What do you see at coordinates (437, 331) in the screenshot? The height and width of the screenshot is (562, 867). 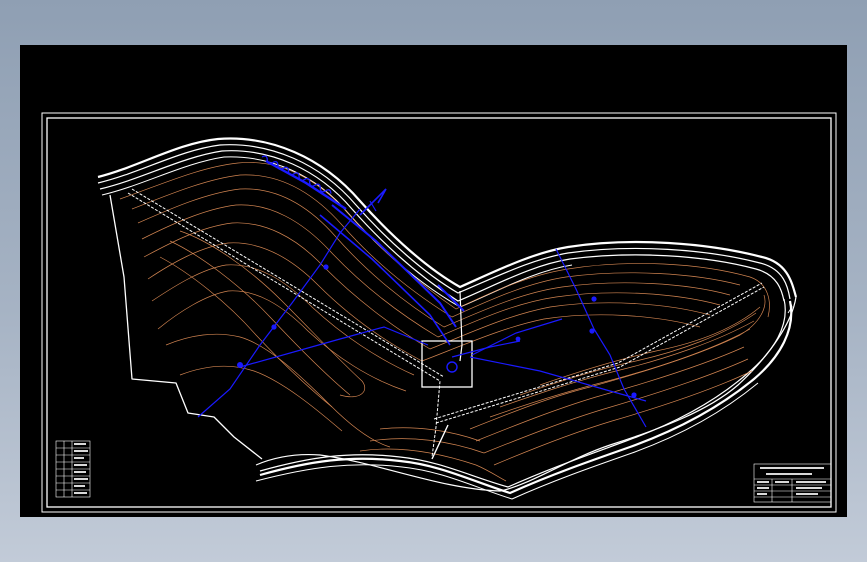 I see `pipe-valves` at bounding box center [437, 331].